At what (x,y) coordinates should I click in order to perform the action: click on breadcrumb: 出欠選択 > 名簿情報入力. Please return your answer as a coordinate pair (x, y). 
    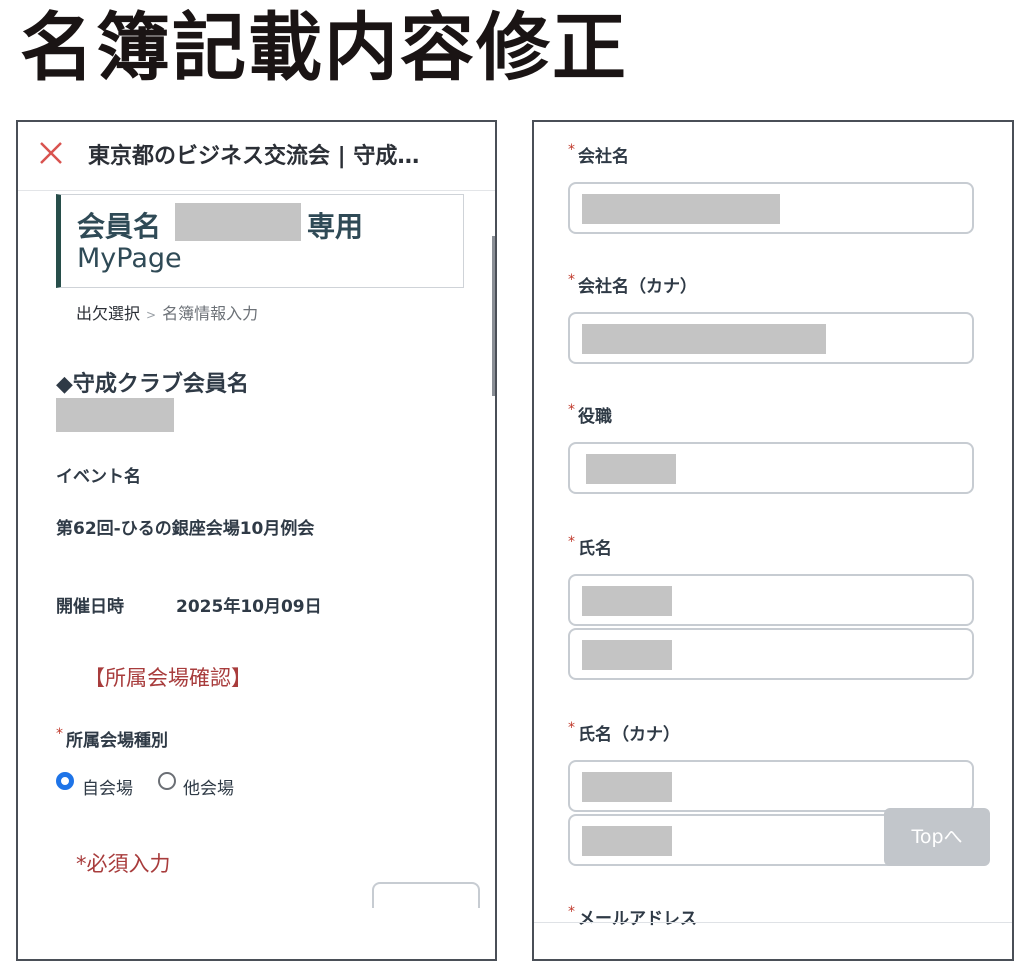
    Looking at the image, I should click on (167, 312).